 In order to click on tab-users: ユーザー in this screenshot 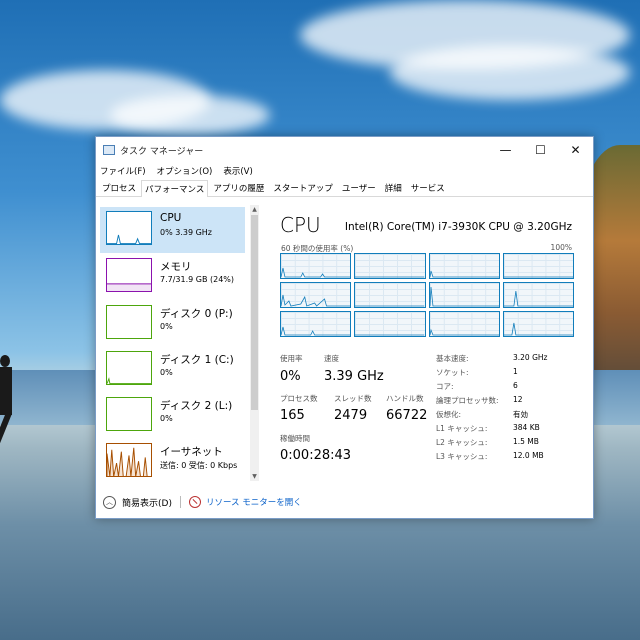, I will do `click(359, 187)`.